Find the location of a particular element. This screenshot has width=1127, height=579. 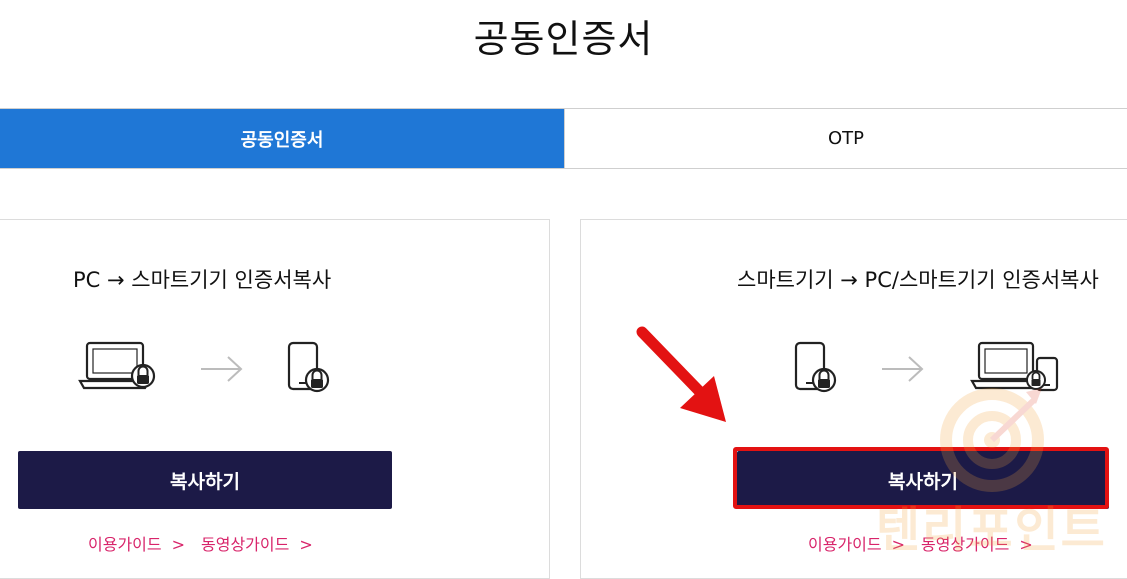

watermark-target-icon is located at coordinates (992, 440).